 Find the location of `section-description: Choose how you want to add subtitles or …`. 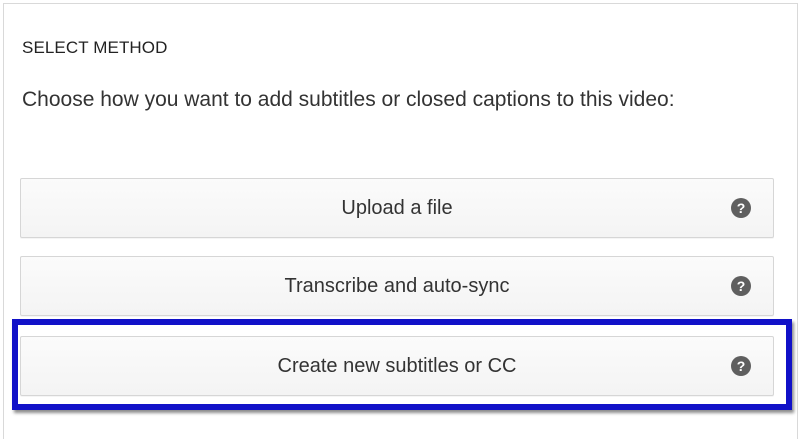

section-description: Choose how you want to add subtitles or … is located at coordinates (348, 99).